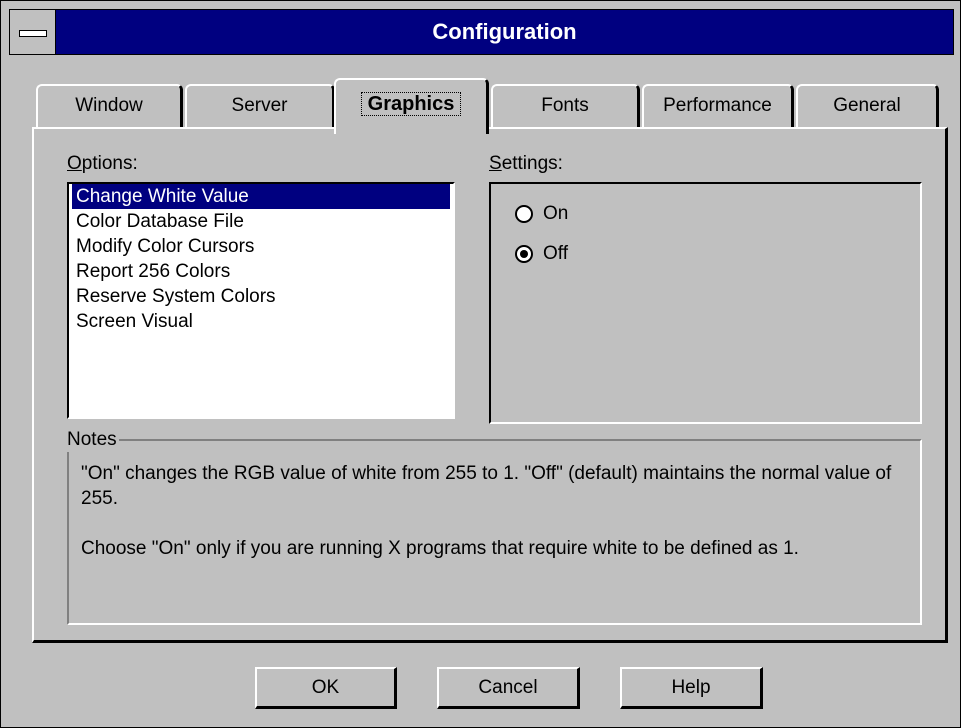  Describe the element at coordinates (261, 196) in the screenshot. I see `list-item: Change White Value` at that location.